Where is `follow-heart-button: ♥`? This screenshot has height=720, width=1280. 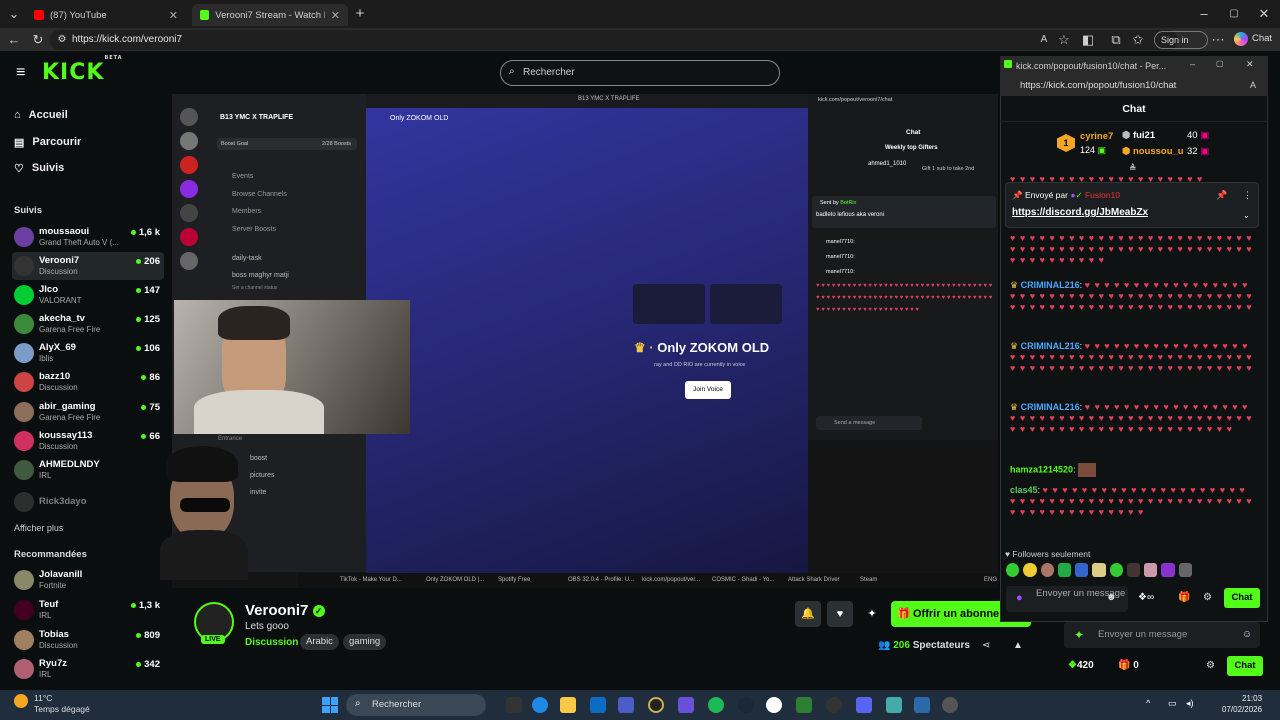 follow-heart-button: ♥ is located at coordinates (840, 614).